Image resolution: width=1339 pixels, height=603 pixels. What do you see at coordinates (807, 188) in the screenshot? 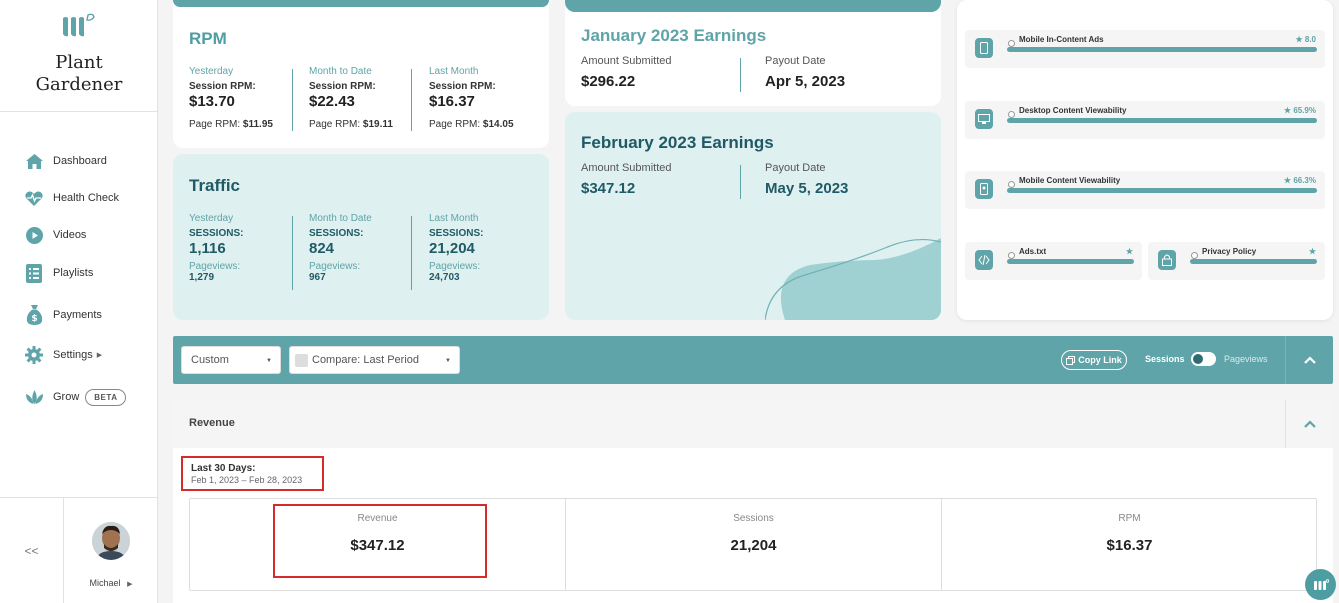
I see `february-payout-date: May 5, 2023` at bounding box center [807, 188].